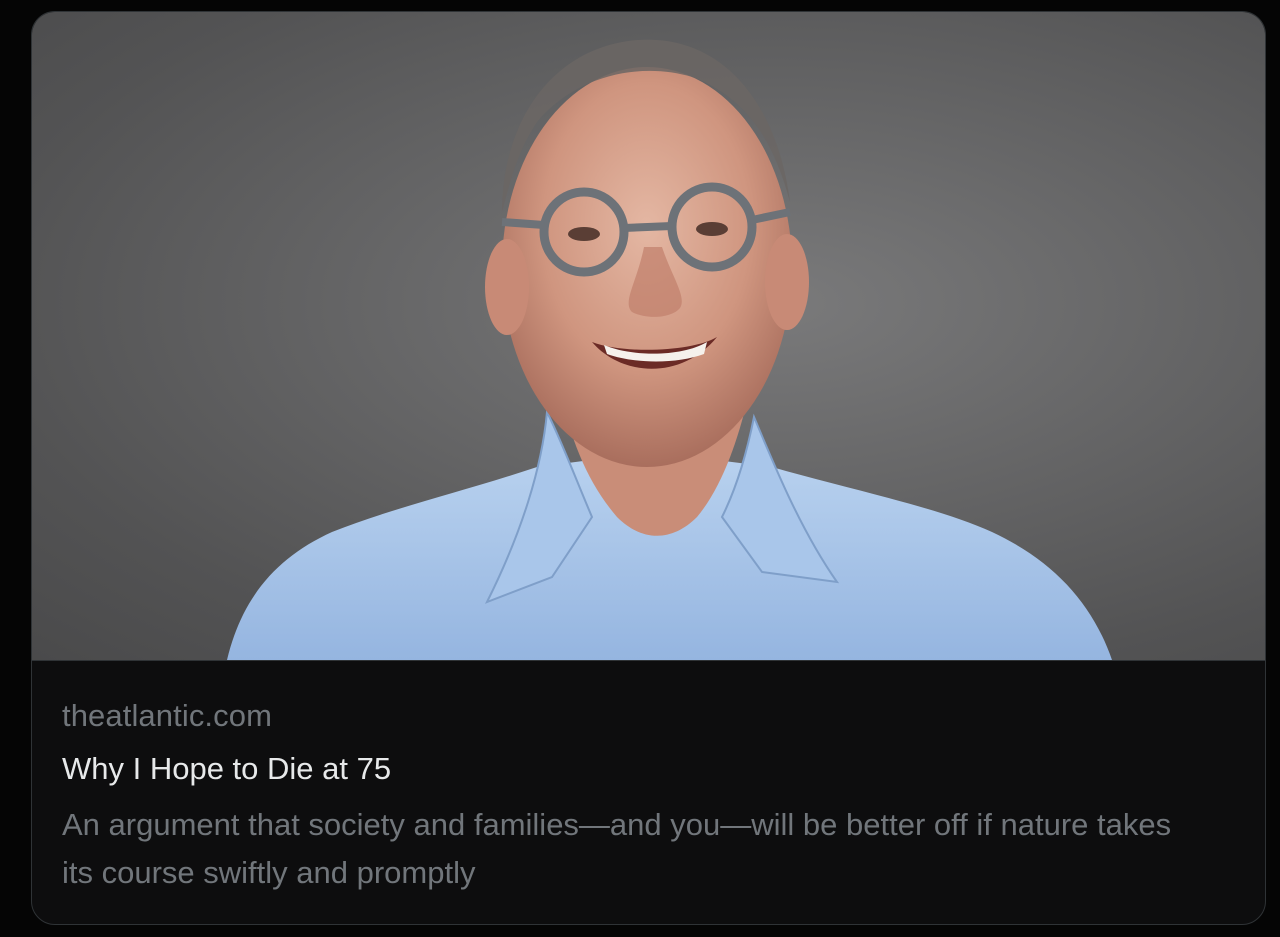 The width and height of the screenshot is (1280, 937). Describe the element at coordinates (648, 716) in the screenshot. I see `link-domain: theatlantic.com` at that location.